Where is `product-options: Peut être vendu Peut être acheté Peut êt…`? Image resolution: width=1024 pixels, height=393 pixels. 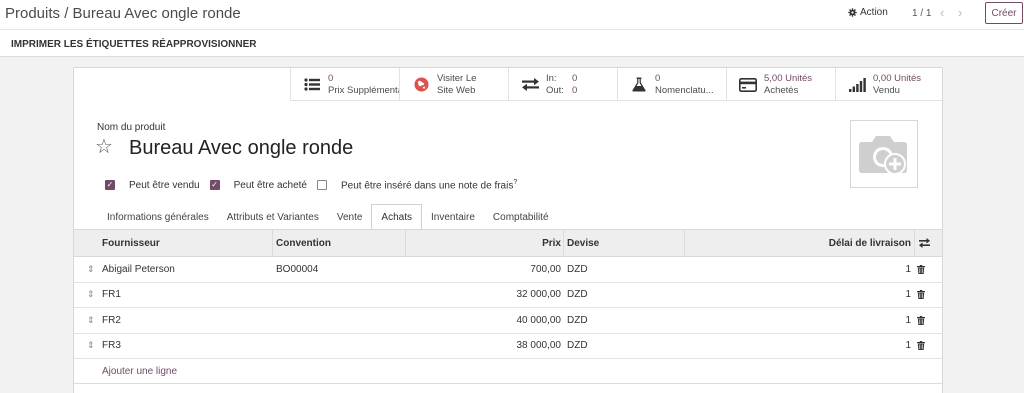
product-options: Peut être vendu Peut être acheté Peut êt… is located at coordinates (316, 185).